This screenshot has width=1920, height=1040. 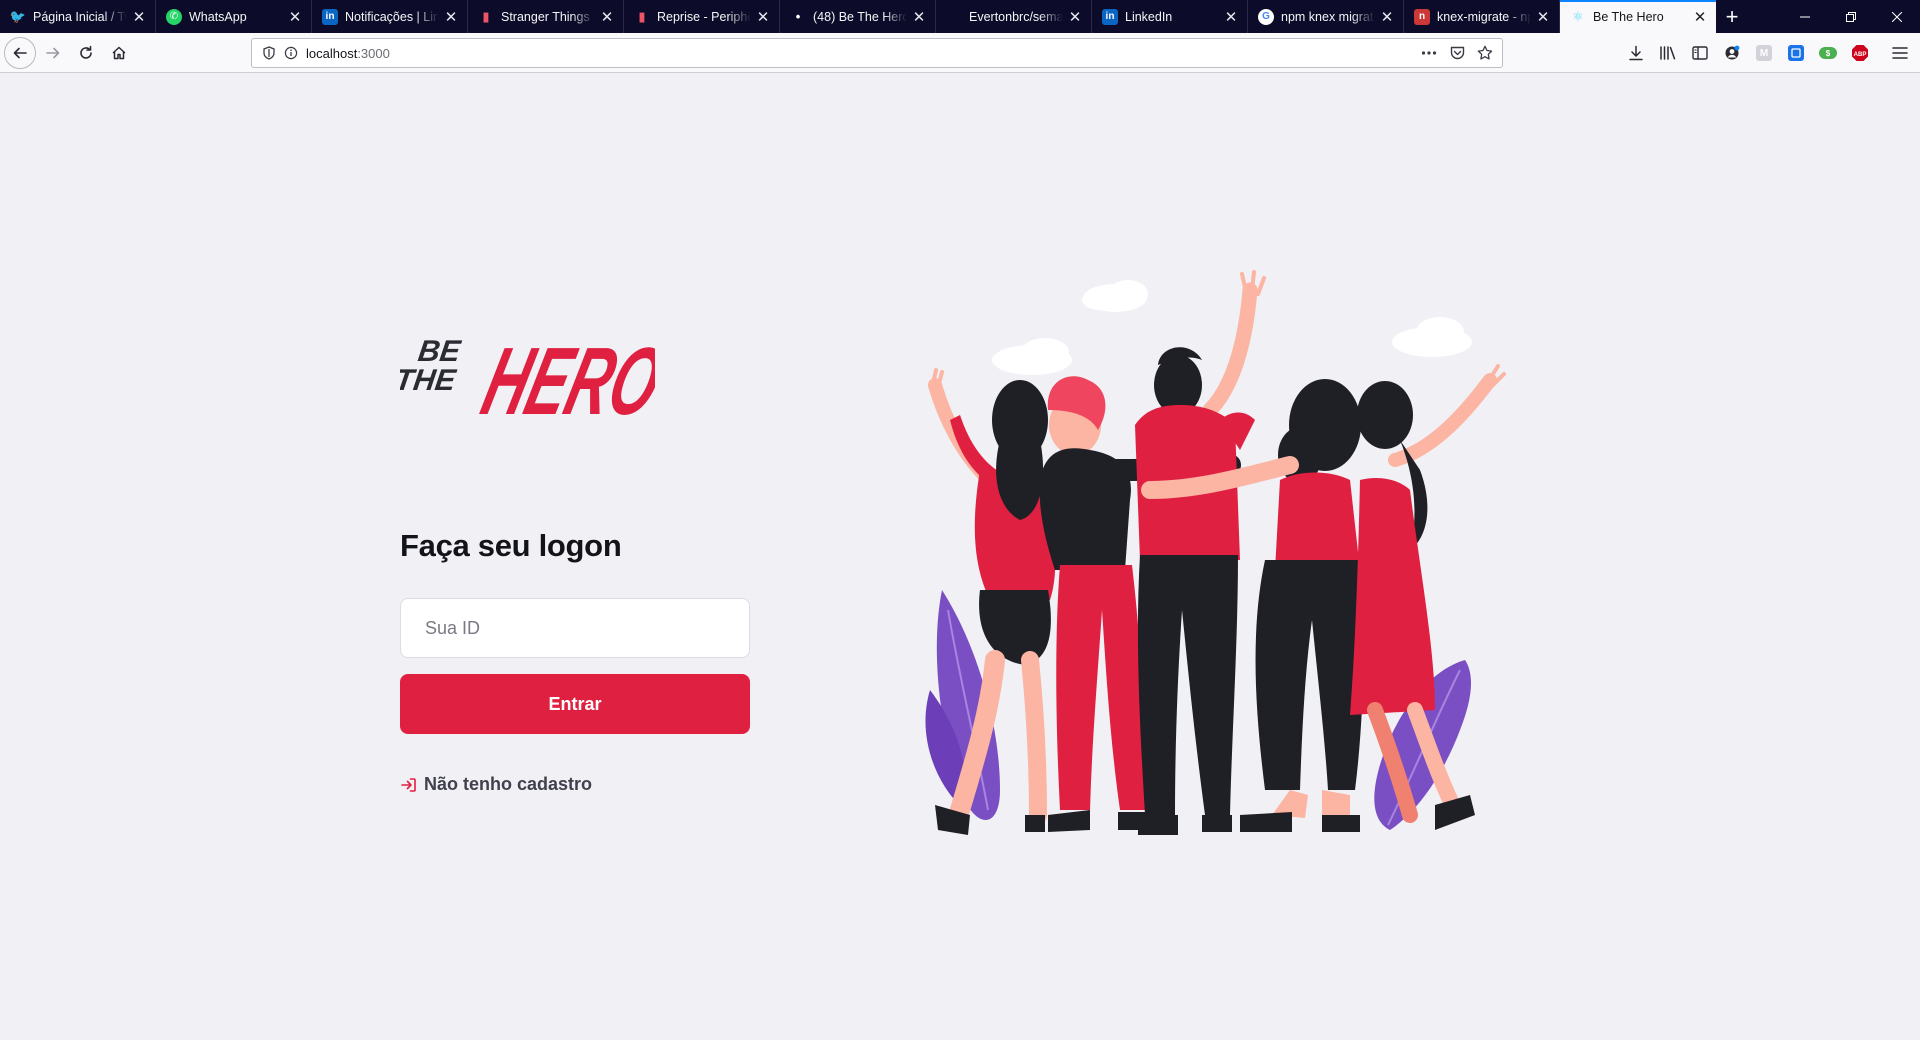 I want to click on id-input, so click(x=575, y=628).